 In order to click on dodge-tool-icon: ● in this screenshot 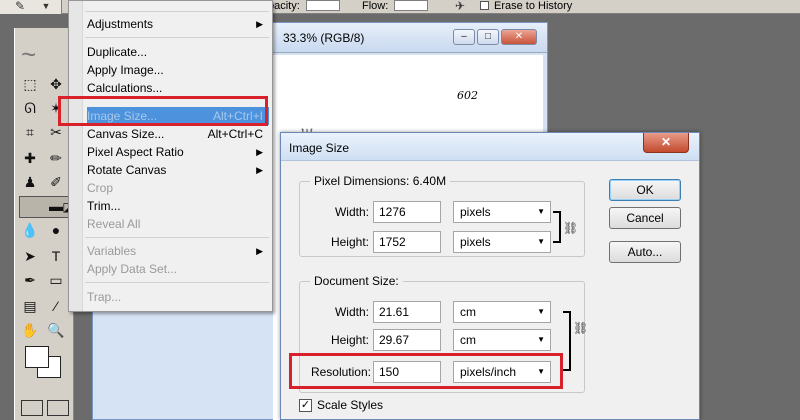, I will do `click(56, 230)`.